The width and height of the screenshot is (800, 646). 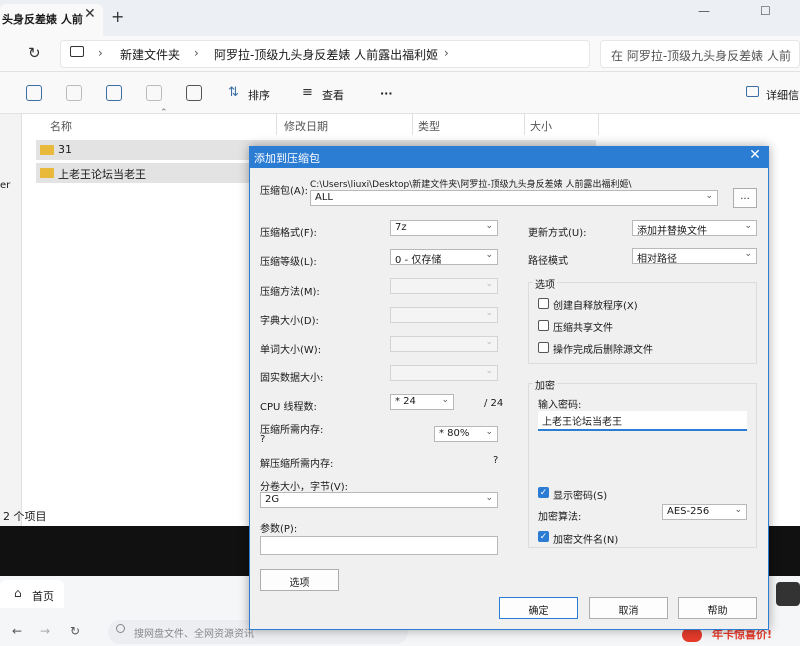 What do you see at coordinates (304, 487) in the screenshot?
I see `volume-label: 分卷大小，字节(V):` at bounding box center [304, 487].